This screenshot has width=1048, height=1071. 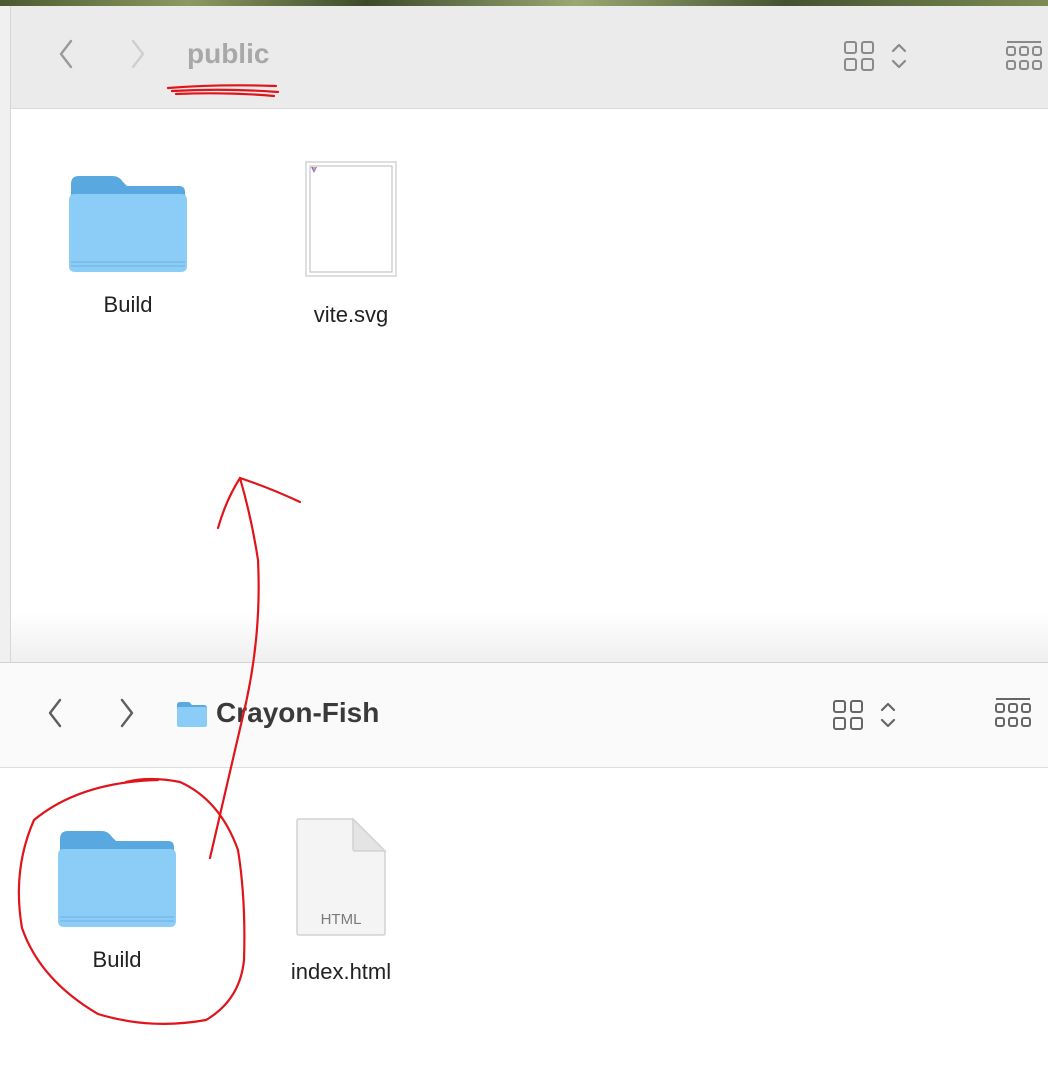 I want to click on html-file-icon: HTML, so click(x=341, y=877).